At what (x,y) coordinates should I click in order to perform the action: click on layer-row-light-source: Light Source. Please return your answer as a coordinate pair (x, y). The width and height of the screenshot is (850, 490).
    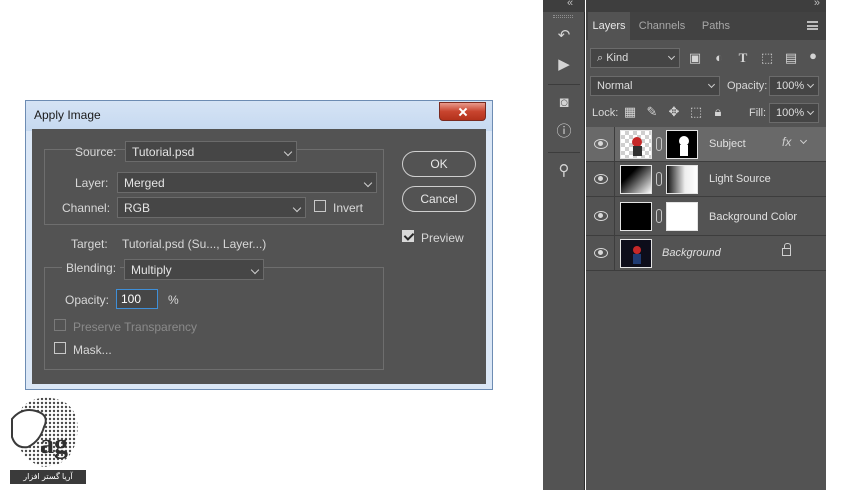
    Looking at the image, I should click on (706, 179).